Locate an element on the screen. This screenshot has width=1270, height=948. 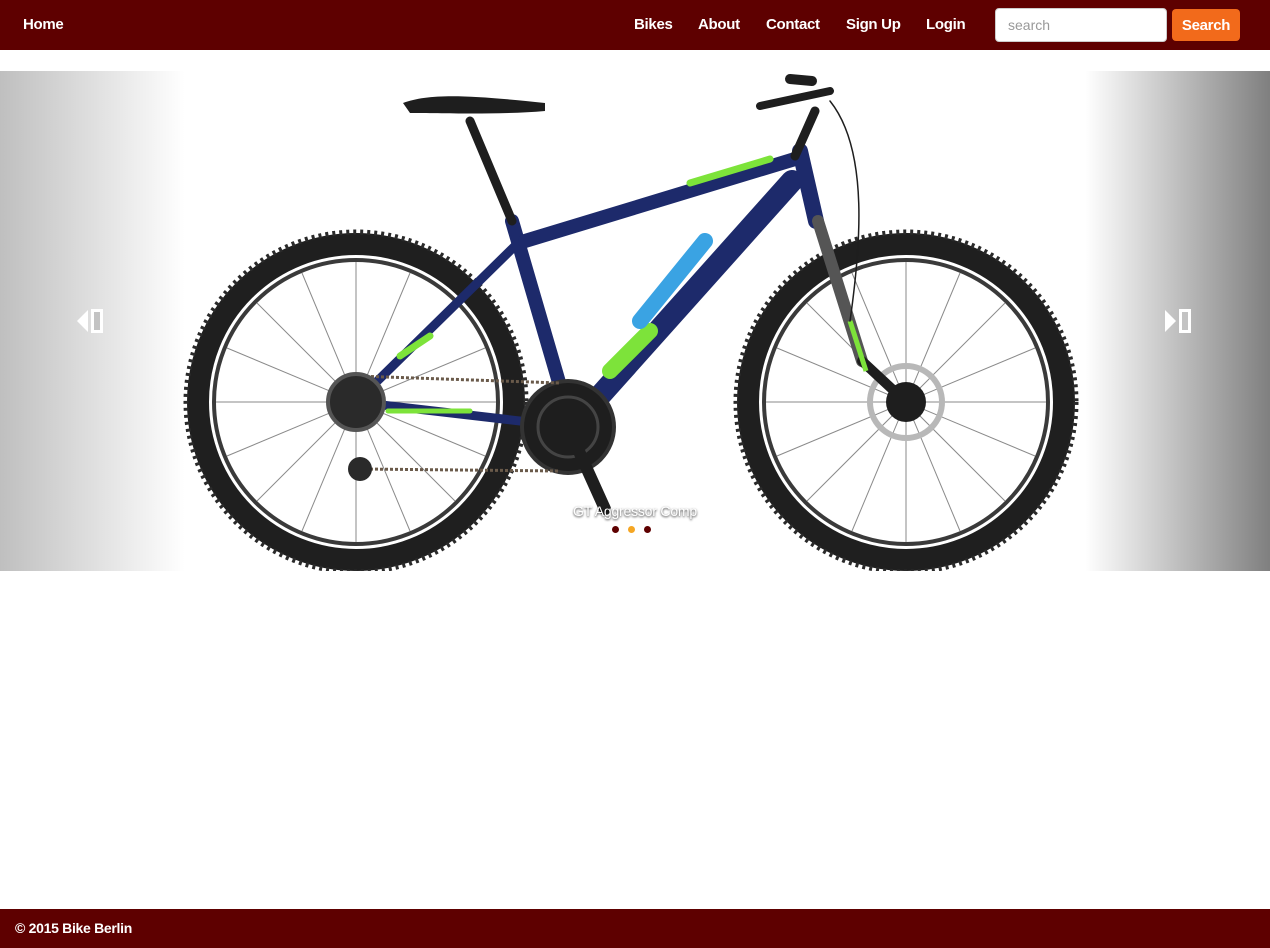
nav-link-contact: Contact is located at coordinates (793, 24).